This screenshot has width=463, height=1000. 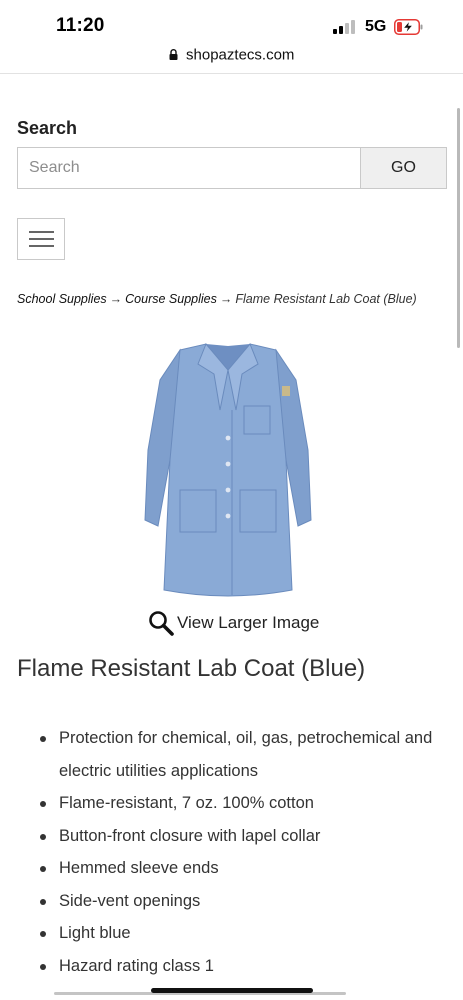 What do you see at coordinates (161, 623) in the screenshot?
I see `magnifier-icon` at bounding box center [161, 623].